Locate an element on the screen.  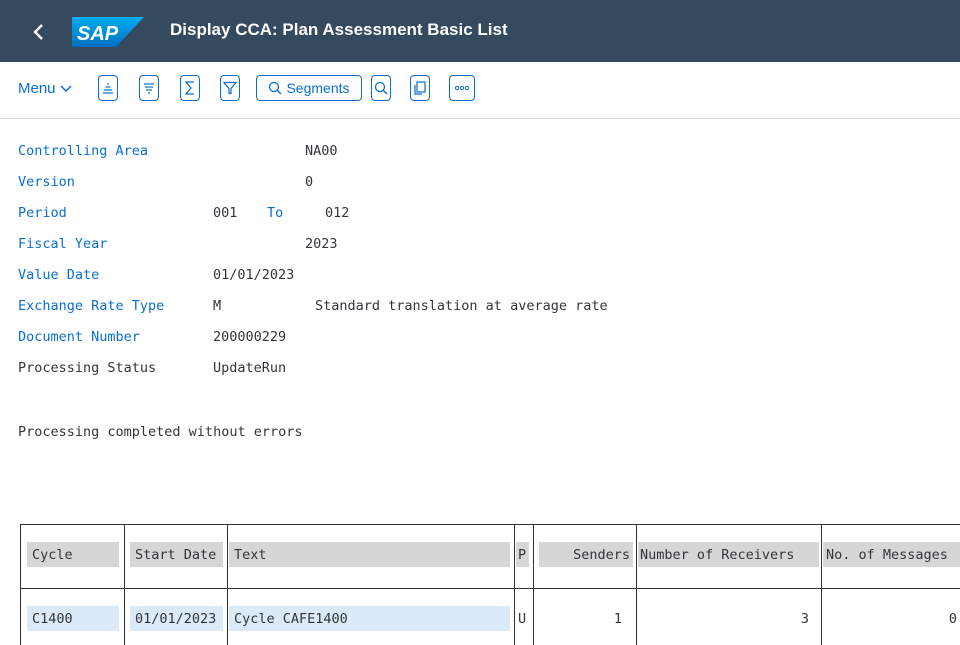
find-button is located at coordinates (381, 88).